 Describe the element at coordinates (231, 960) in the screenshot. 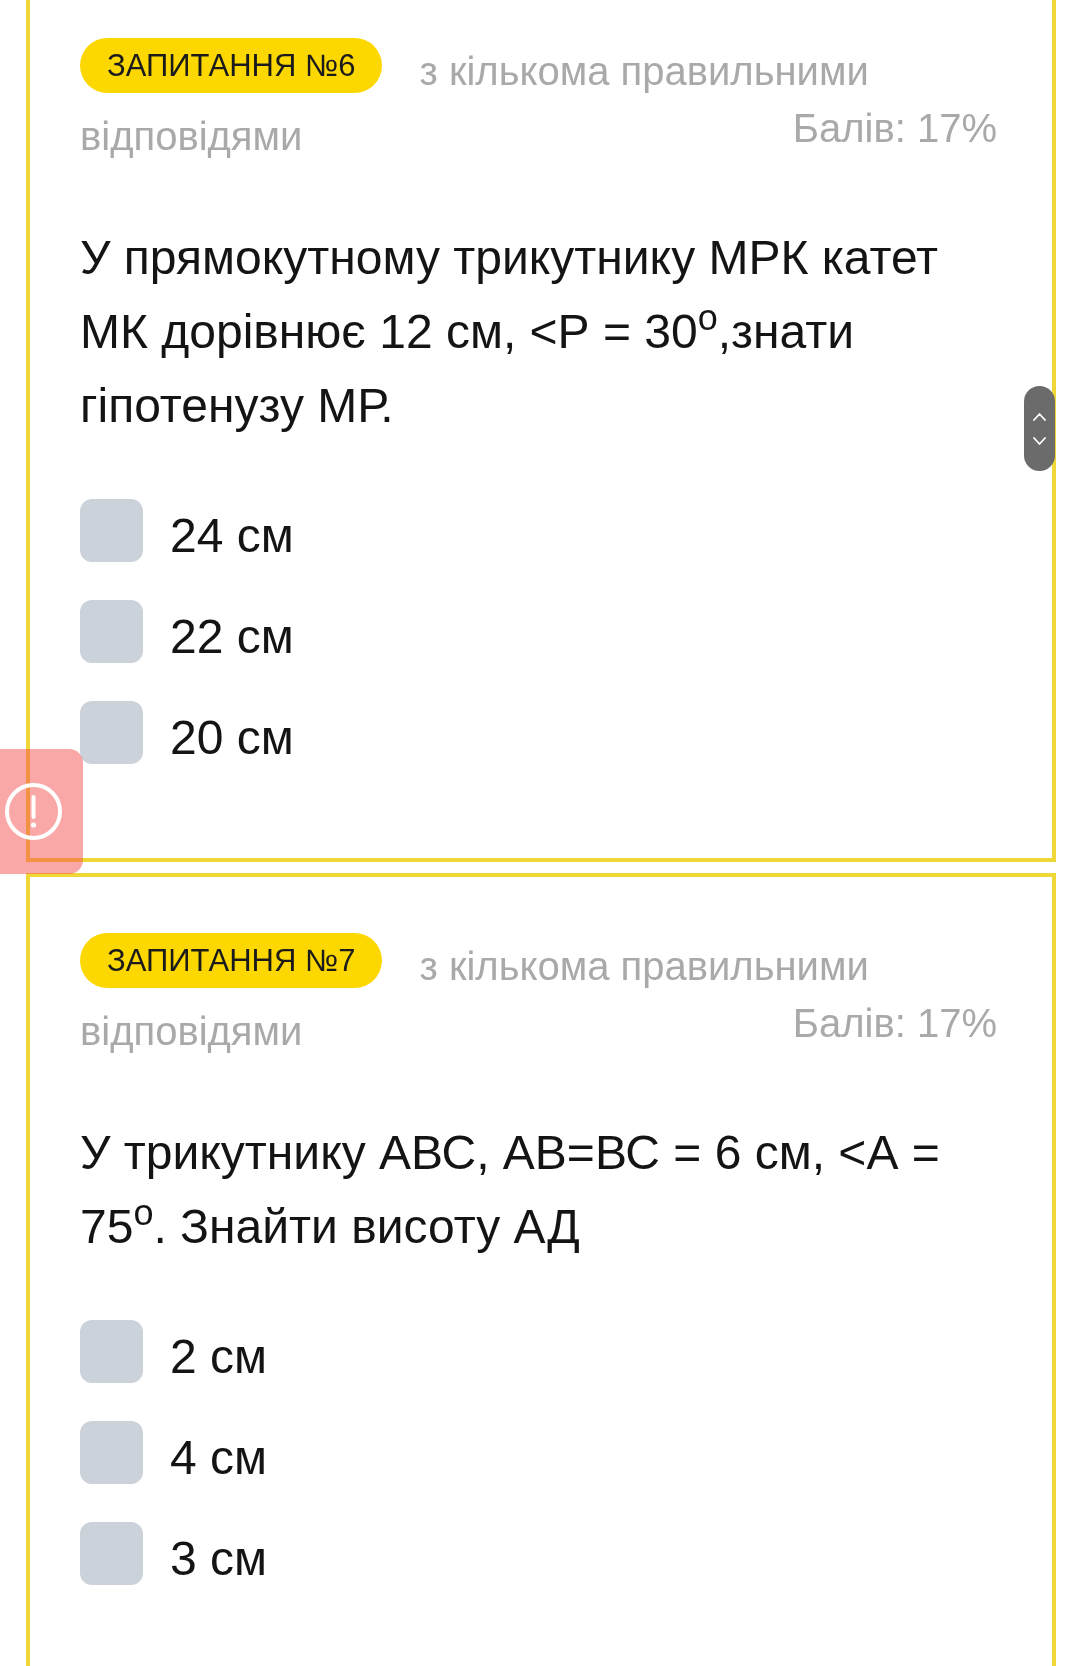

I see `question-badge: ЗАПИТАННЯ №7` at that location.